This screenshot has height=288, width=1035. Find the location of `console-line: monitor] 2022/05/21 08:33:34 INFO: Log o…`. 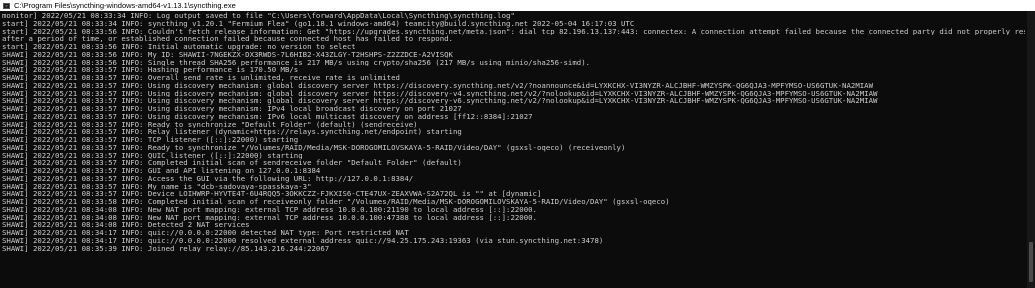

console-line: monitor] 2022/05/21 08:33:34 INFO: Log o… is located at coordinates (258, 16).